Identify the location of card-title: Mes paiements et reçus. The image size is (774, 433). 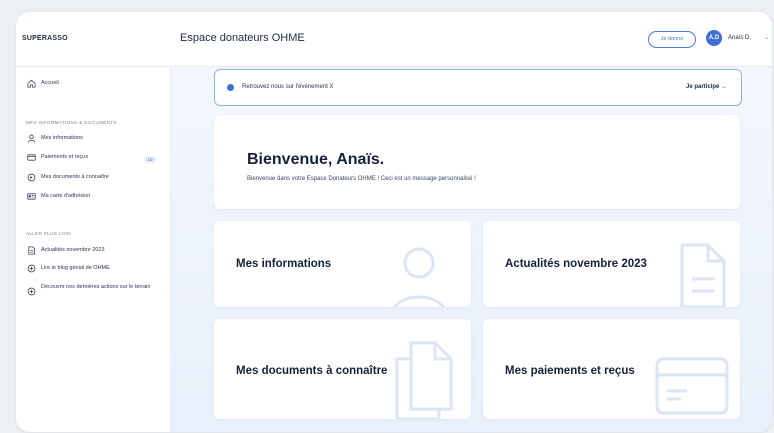
(570, 371).